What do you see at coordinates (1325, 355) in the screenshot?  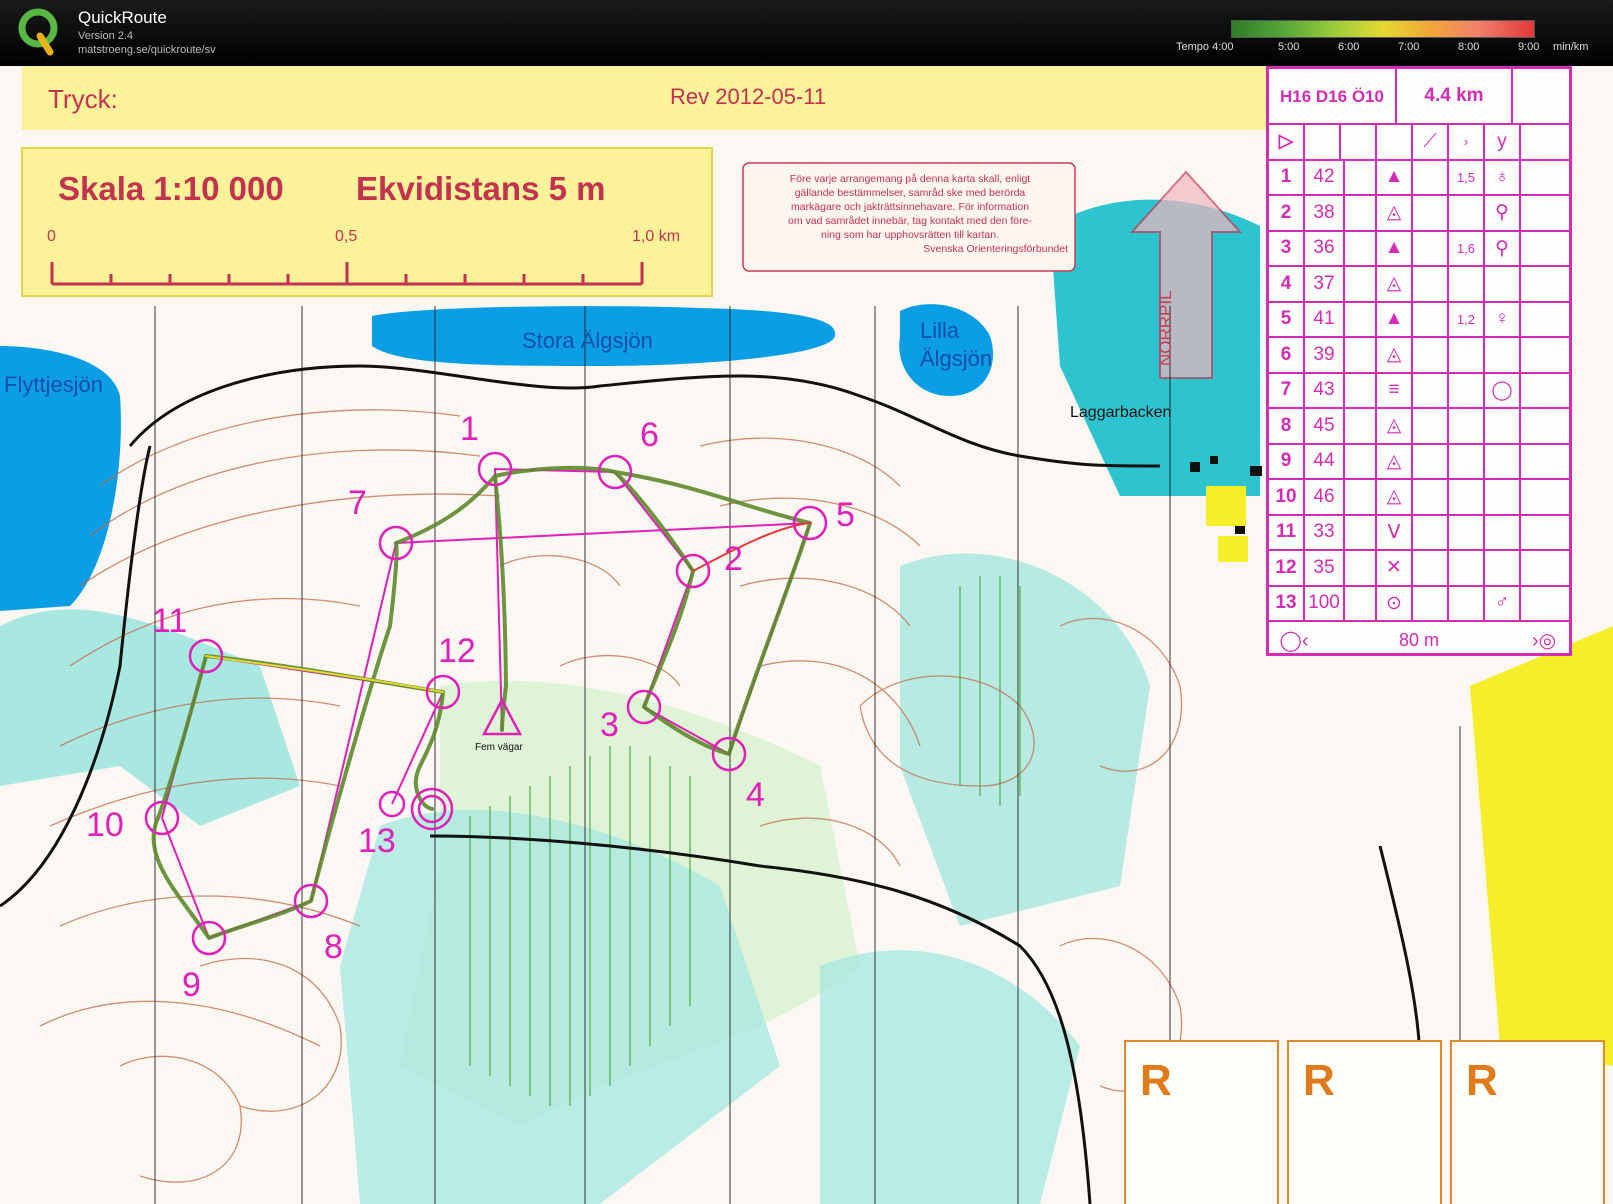 I see `control-code: 39` at bounding box center [1325, 355].